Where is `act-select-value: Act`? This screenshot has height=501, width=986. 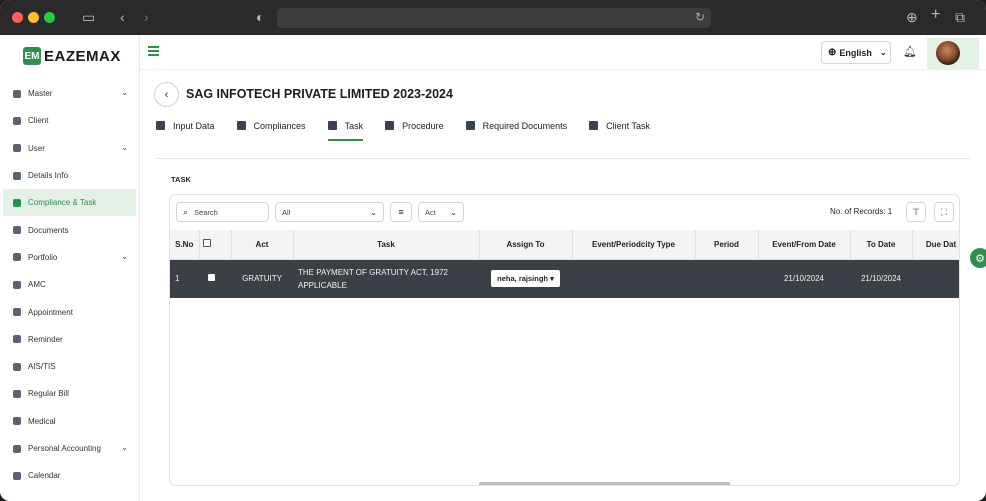
act-select-value: Act is located at coordinates (430, 212).